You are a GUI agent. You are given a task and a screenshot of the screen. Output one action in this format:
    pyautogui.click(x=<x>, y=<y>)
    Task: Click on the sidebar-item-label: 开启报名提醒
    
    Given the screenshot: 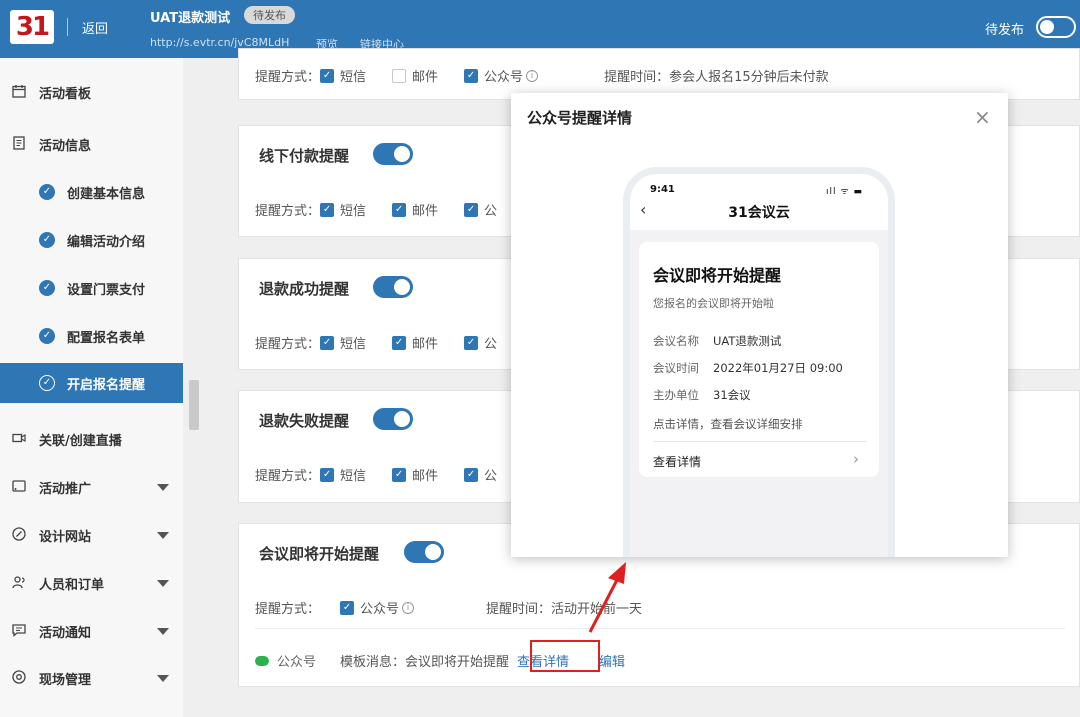 What is the action you would take?
    pyautogui.click(x=106, y=385)
    